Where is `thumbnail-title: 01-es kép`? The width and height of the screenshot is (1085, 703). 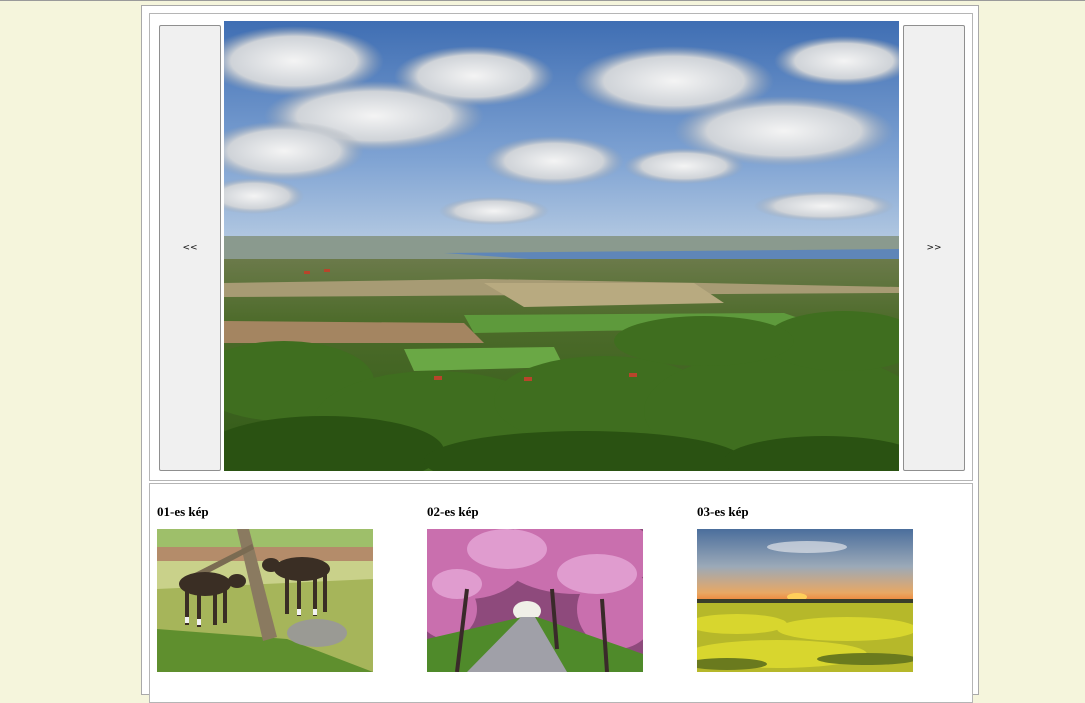
thumbnail-title: 01-es kép is located at coordinates (183, 511).